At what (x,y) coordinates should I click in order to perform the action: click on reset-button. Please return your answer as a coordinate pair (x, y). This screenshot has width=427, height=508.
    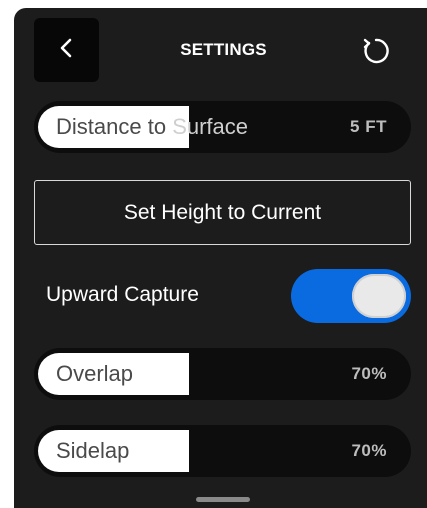
    Looking at the image, I should click on (376, 53).